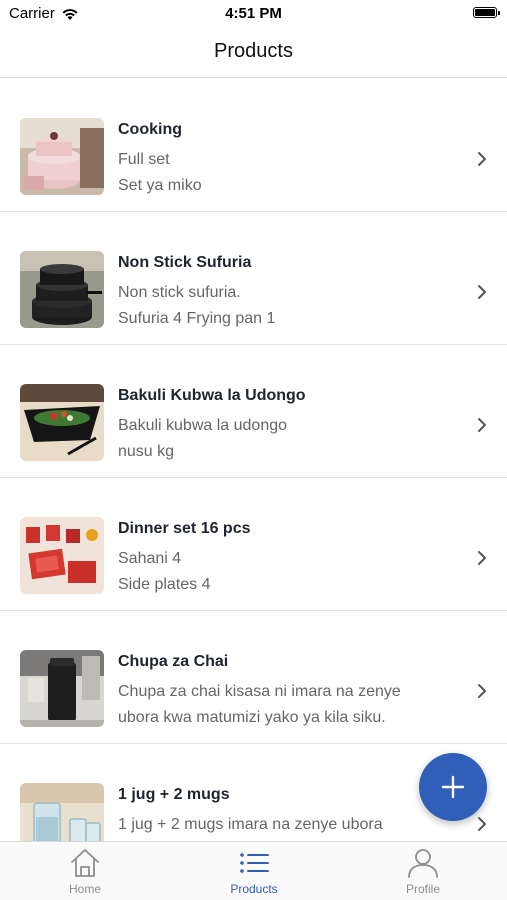  What do you see at coordinates (212, 395) in the screenshot?
I see `product-name: Bakuli Kubwa la Udongo` at bounding box center [212, 395].